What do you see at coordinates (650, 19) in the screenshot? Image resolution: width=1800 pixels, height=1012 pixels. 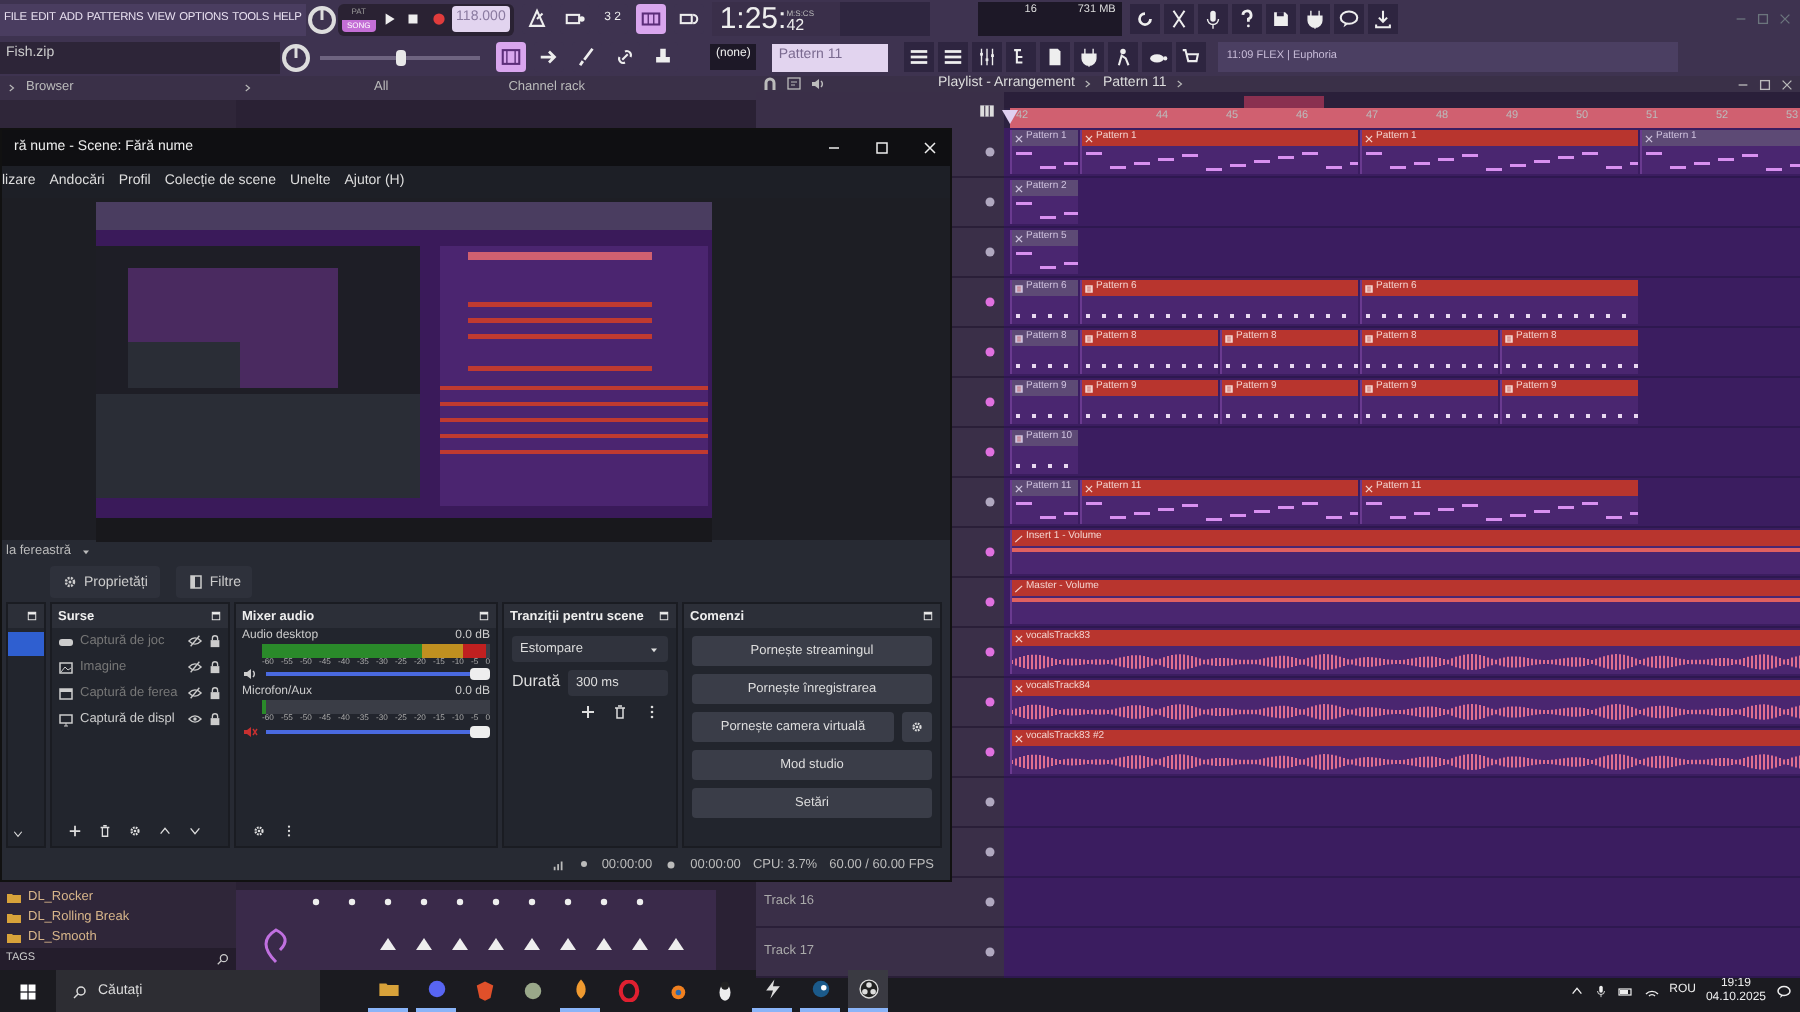 I see `keyboard-toggle` at bounding box center [650, 19].